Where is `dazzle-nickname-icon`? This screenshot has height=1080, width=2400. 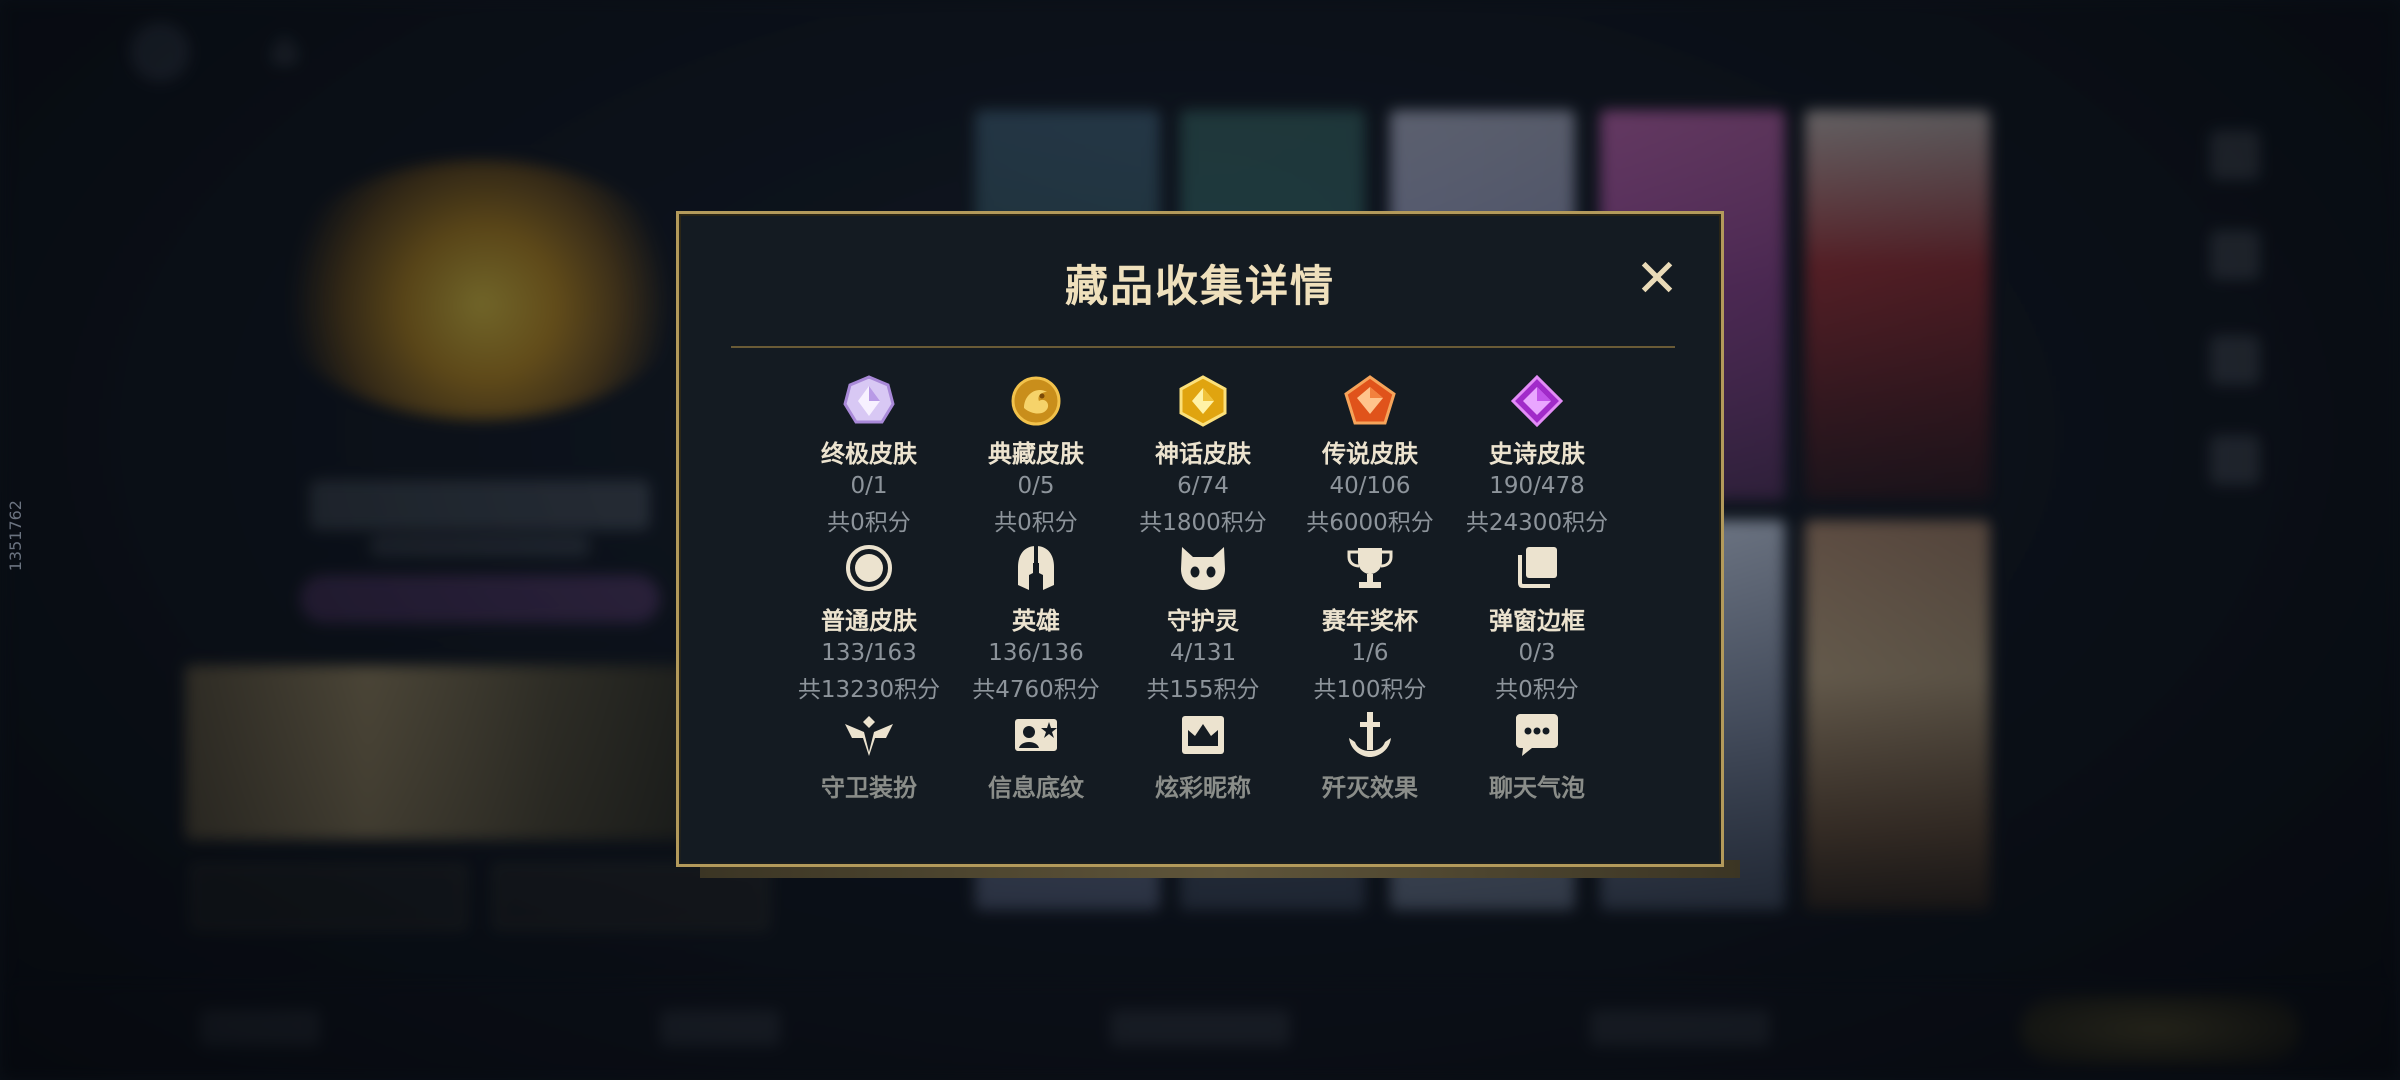 dazzle-nickname-icon is located at coordinates (1203, 735).